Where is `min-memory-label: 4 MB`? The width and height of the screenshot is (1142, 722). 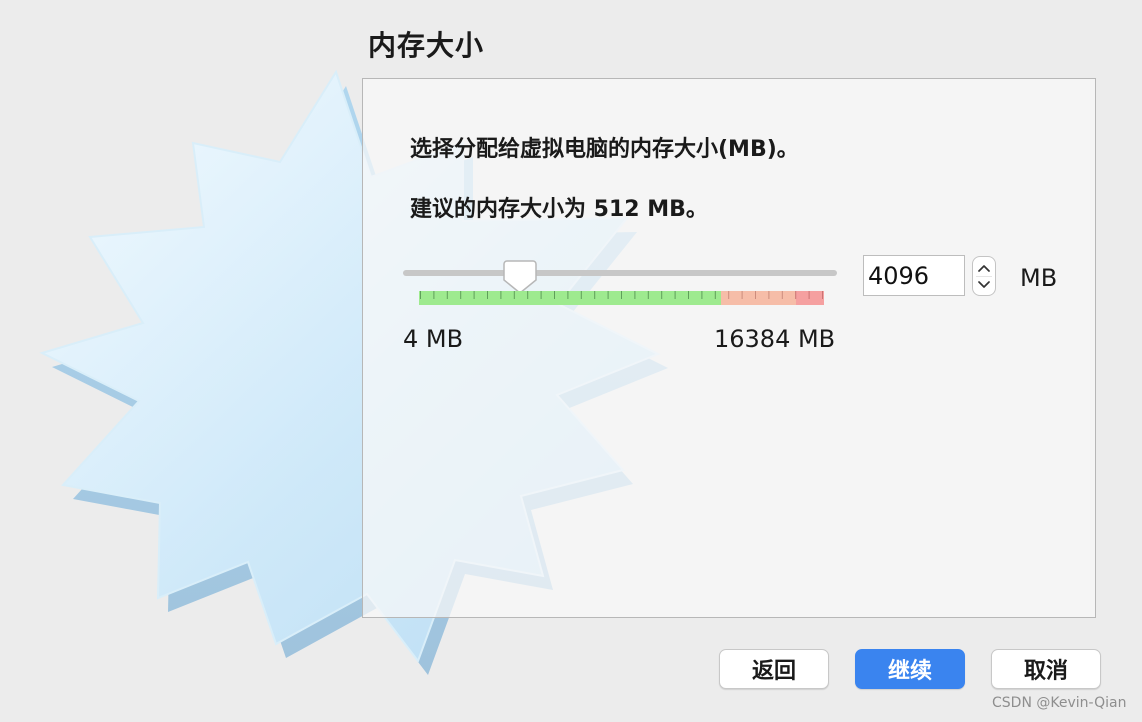
min-memory-label: 4 MB is located at coordinates (433, 339).